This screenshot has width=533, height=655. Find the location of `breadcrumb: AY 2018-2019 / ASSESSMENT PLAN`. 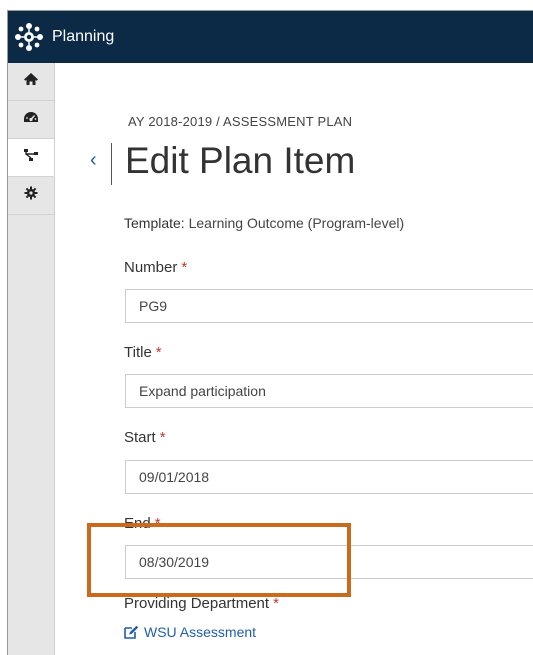

breadcrumb: AY 2018-2019 / ASSESSMENT PLAN is located at coordinates (240, 121).